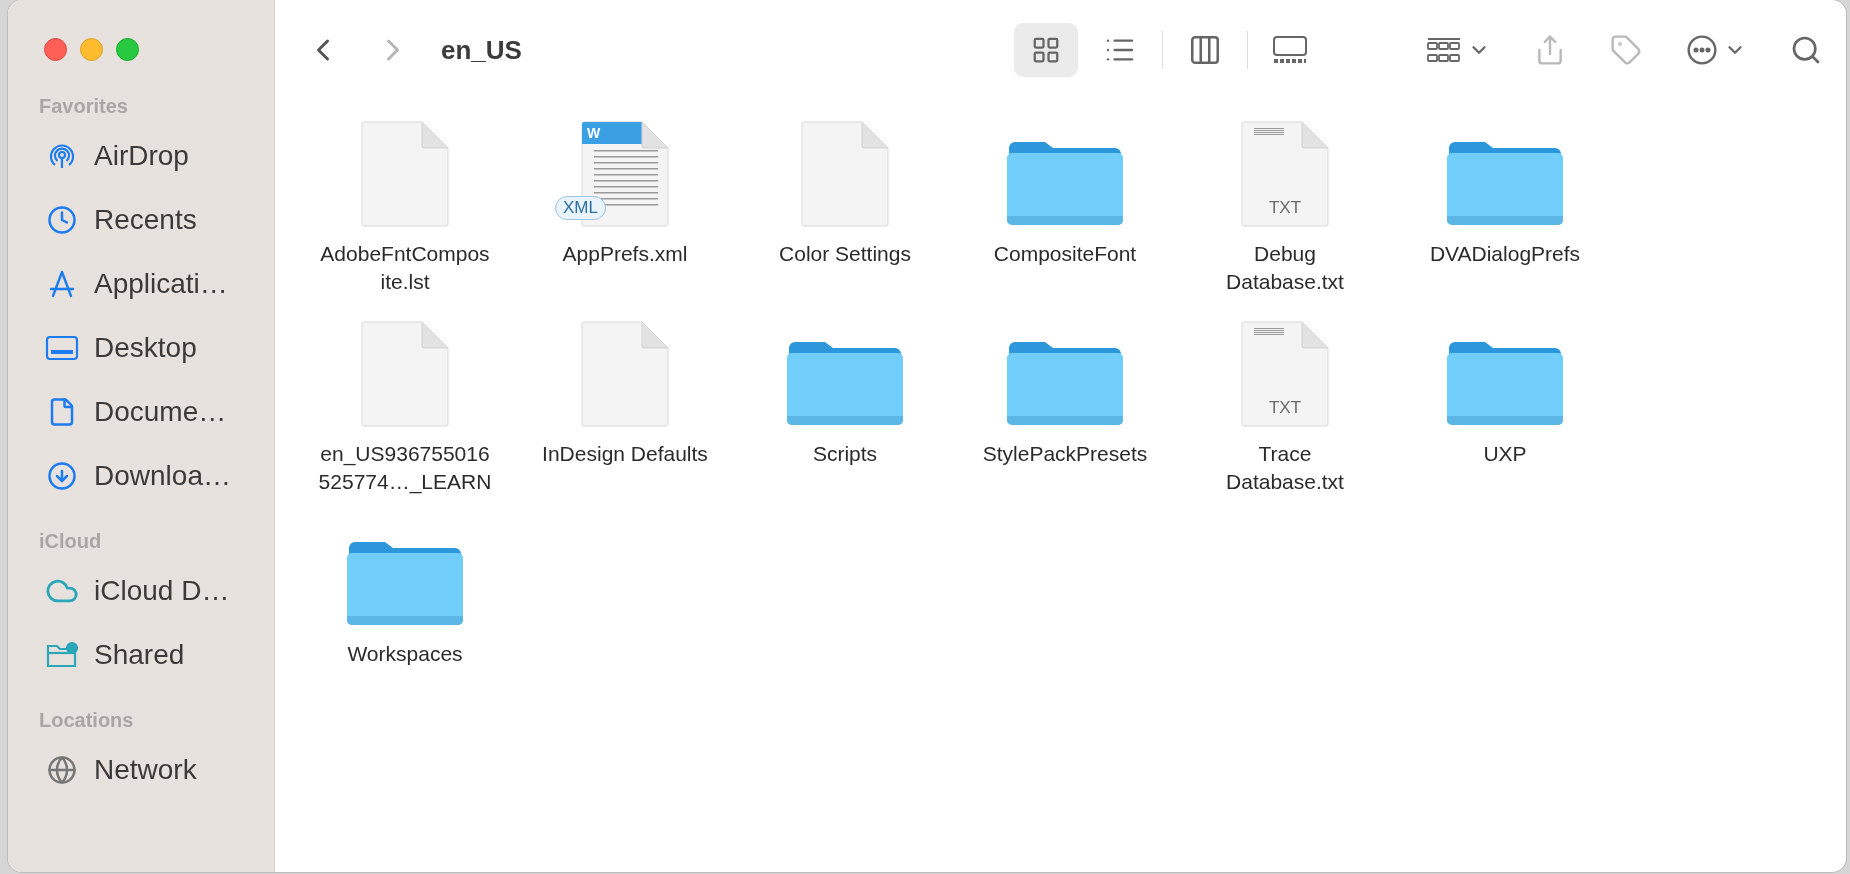 Image resolution: width=1850 pixels, height=874 pixels. I want to click on tag-icon, so click(1626, 50).